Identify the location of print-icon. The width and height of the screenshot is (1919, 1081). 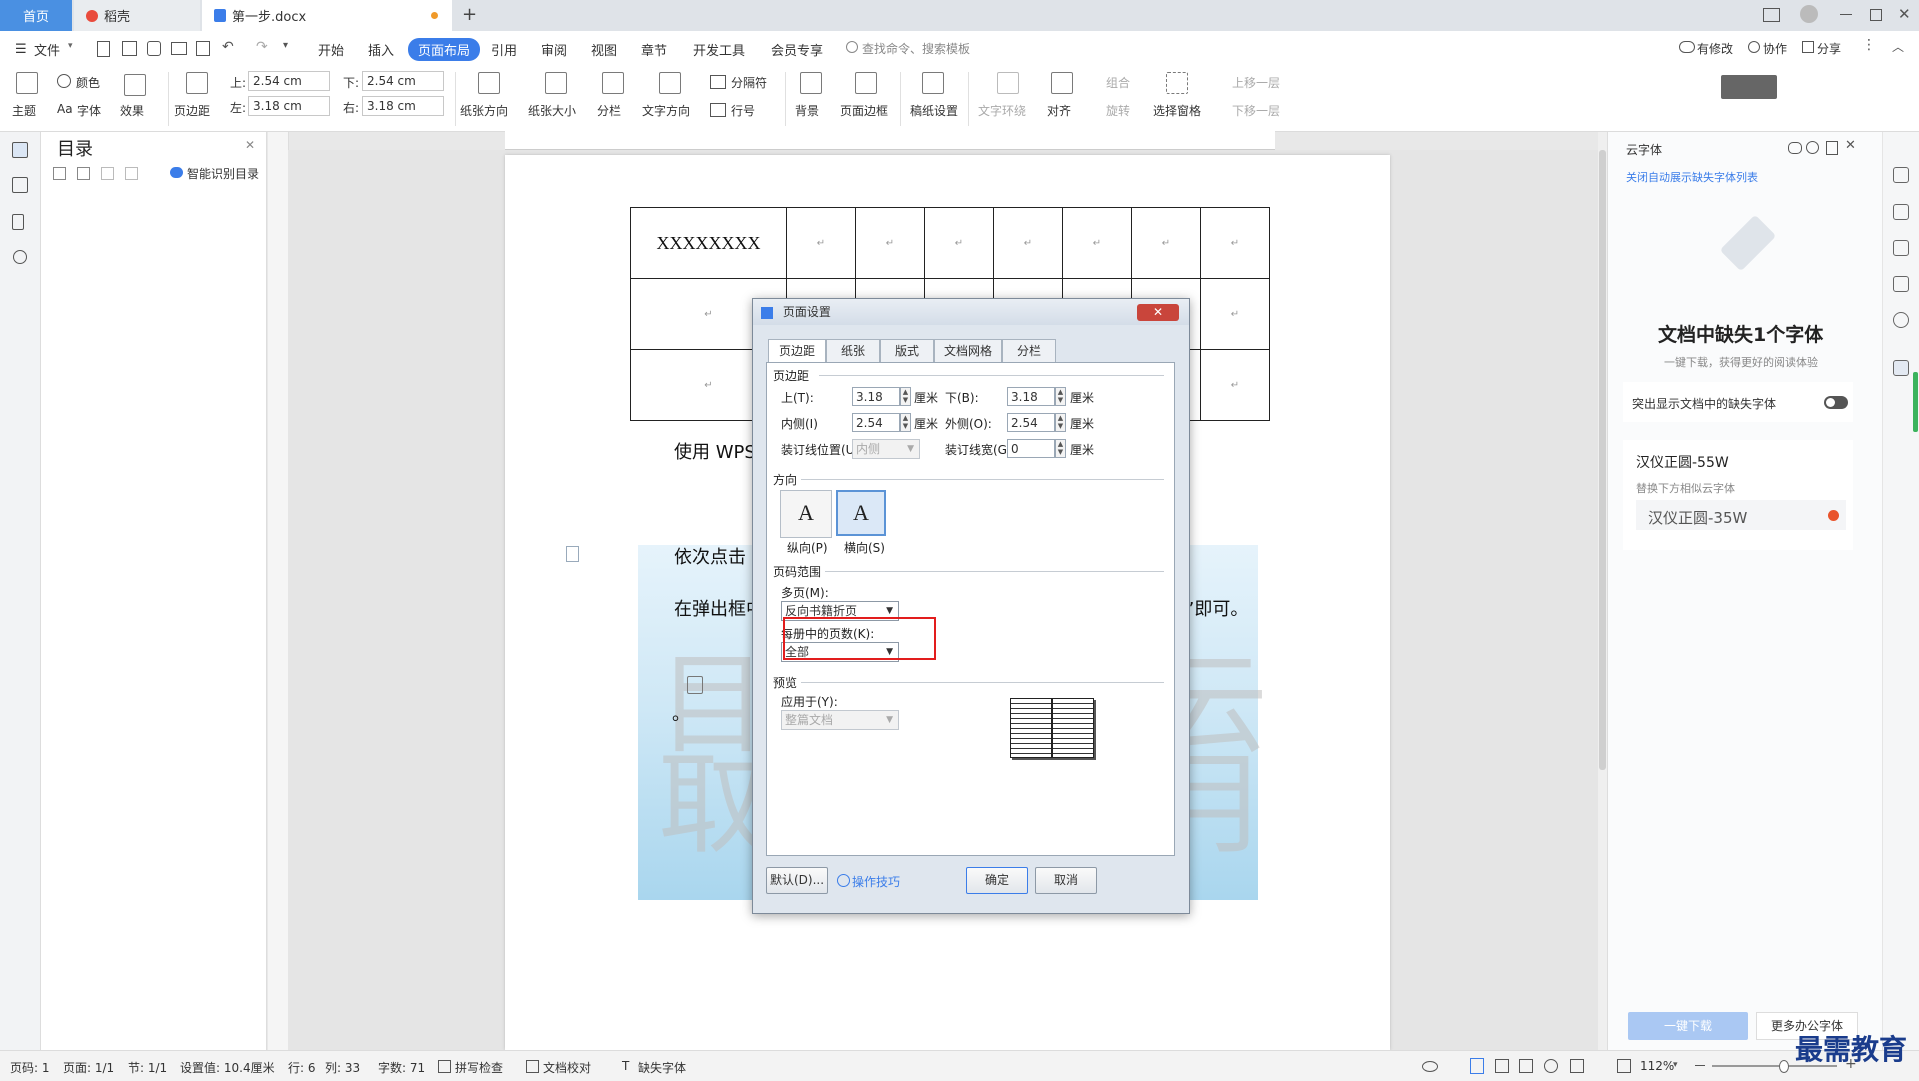
(179, 48).